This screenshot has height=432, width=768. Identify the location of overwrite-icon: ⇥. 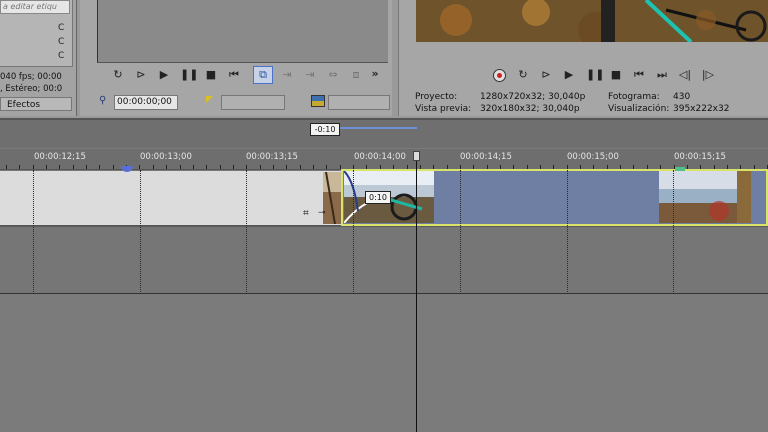
(310, 75).